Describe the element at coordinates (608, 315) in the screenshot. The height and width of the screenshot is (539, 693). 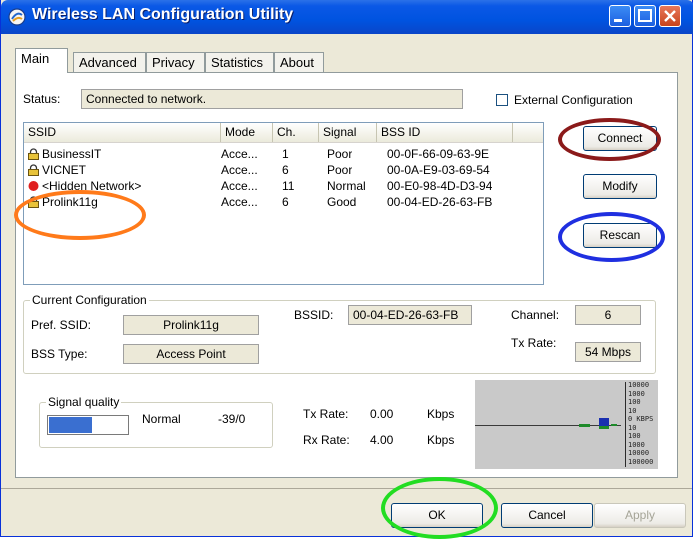
I see `channel-field: 6` at that location.